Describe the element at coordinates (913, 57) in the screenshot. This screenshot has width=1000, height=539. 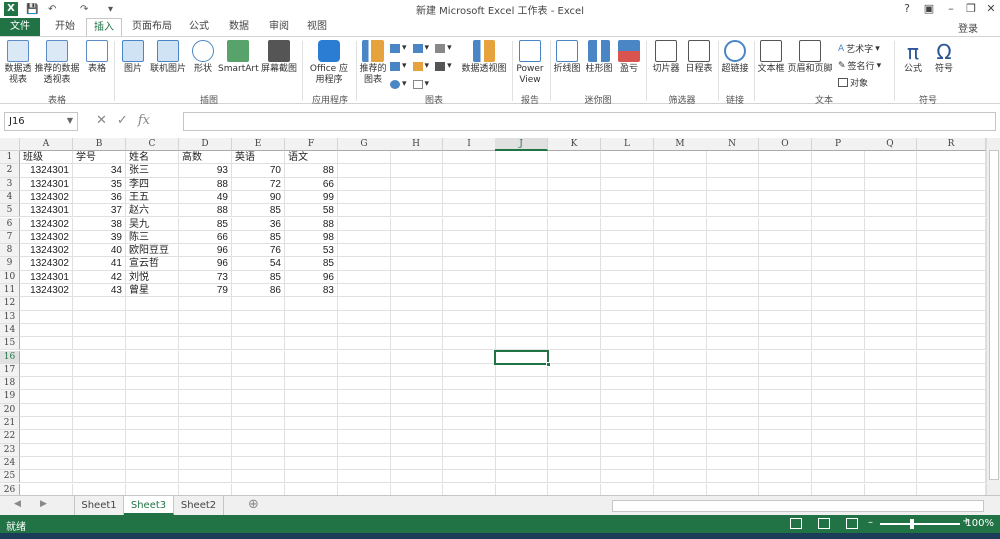
I see `equation-button: π 公式` at that location.